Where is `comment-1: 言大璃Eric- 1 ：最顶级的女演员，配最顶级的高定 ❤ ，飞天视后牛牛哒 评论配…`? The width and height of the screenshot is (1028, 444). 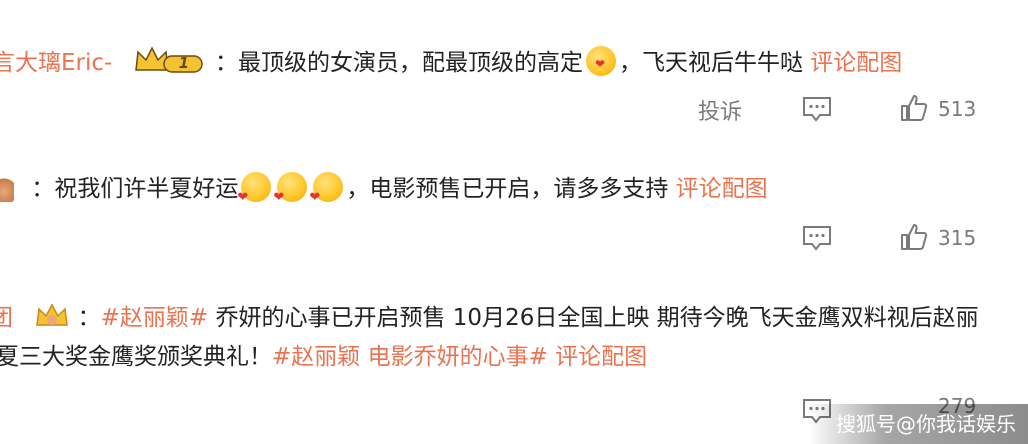 comment-1: 言大璃Eric- 1 ：最顶级的女演员，配最顶级的高定 ❤ ，飞天视后牛牛哒 评论配… is located at coordinates (451, 64).